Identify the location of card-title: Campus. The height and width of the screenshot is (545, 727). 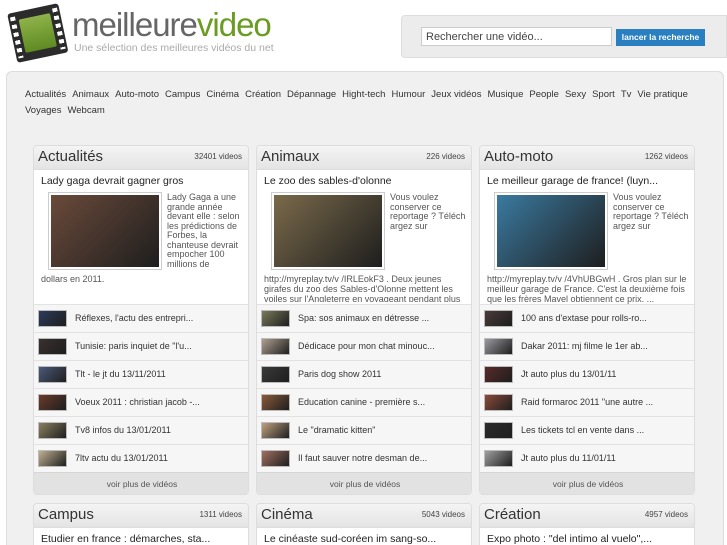
(66, 514).